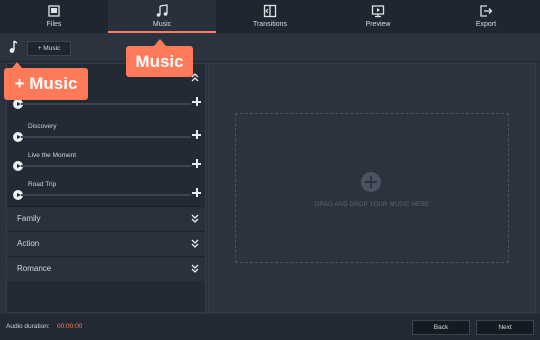  I want to click on tab-preview-label: Preview, so click(378, 24).